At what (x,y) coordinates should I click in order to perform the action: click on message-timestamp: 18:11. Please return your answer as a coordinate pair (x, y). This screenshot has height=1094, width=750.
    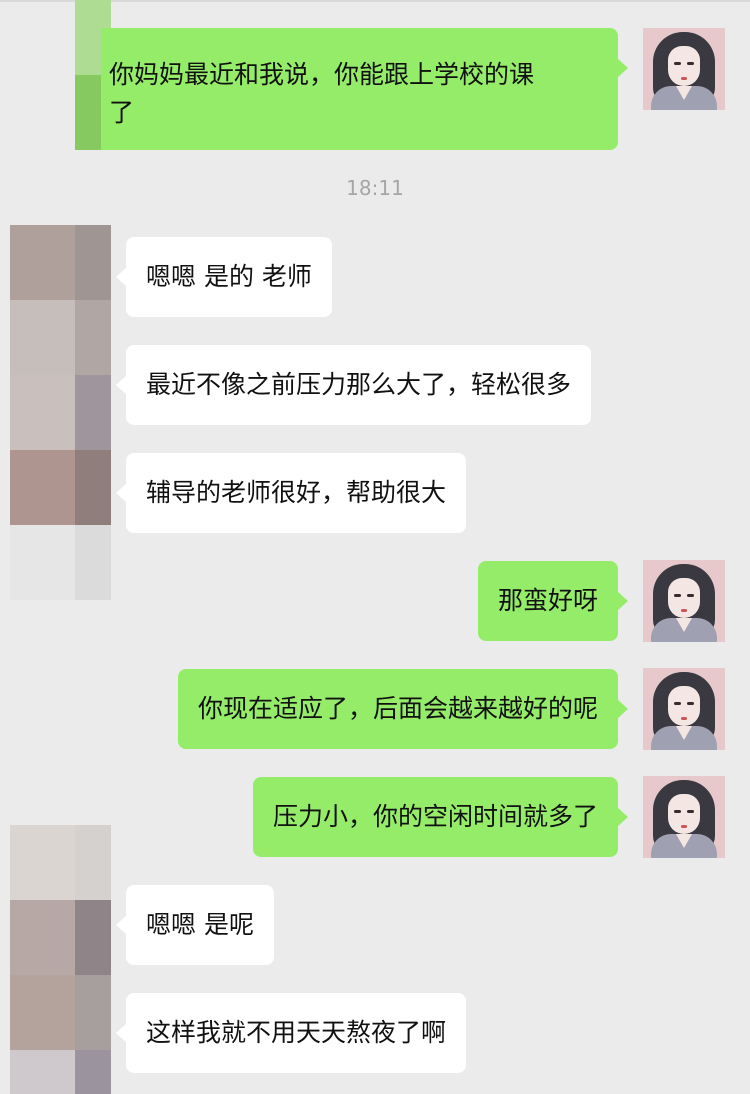
    Looking at the image, I should click on (375, 188).